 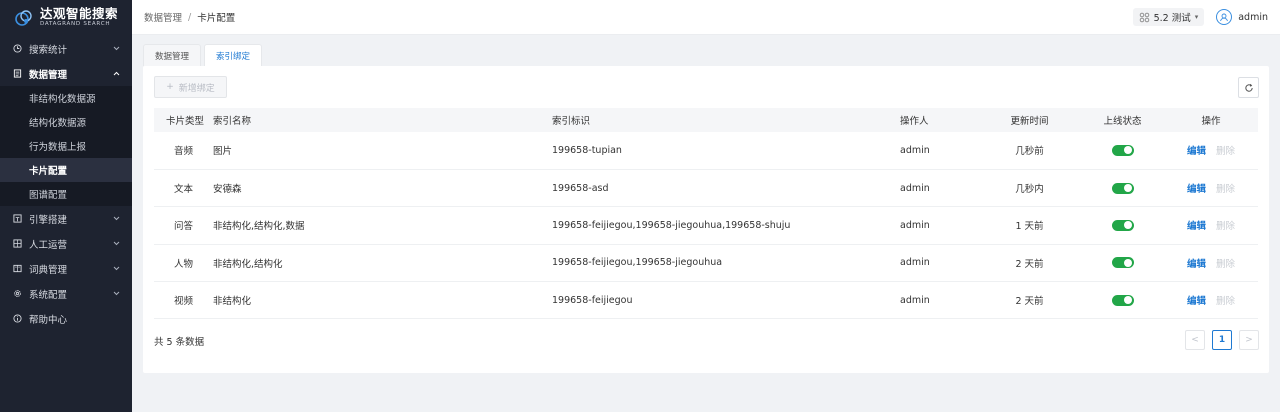 What do you see at coordinates (1249, 340) in the screenshot?
I see `next-page-button: >` at bounding box center [1249, 340].